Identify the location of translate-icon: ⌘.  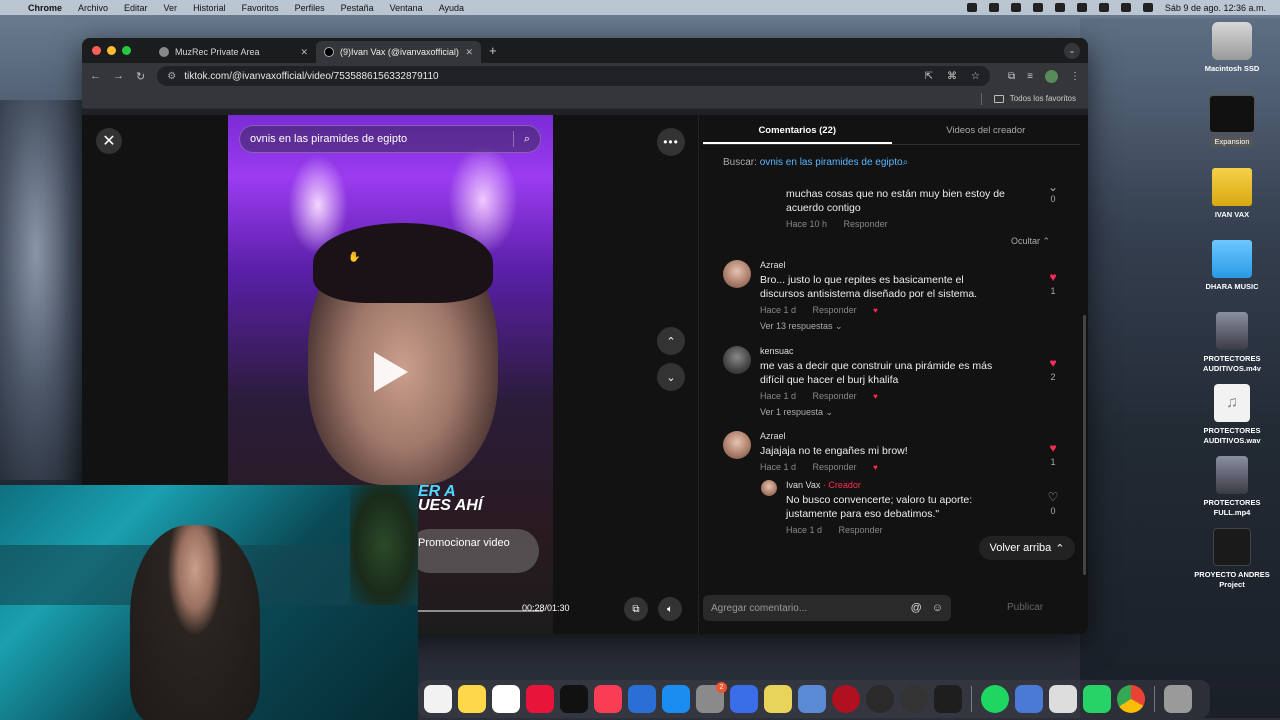
(952, 76).